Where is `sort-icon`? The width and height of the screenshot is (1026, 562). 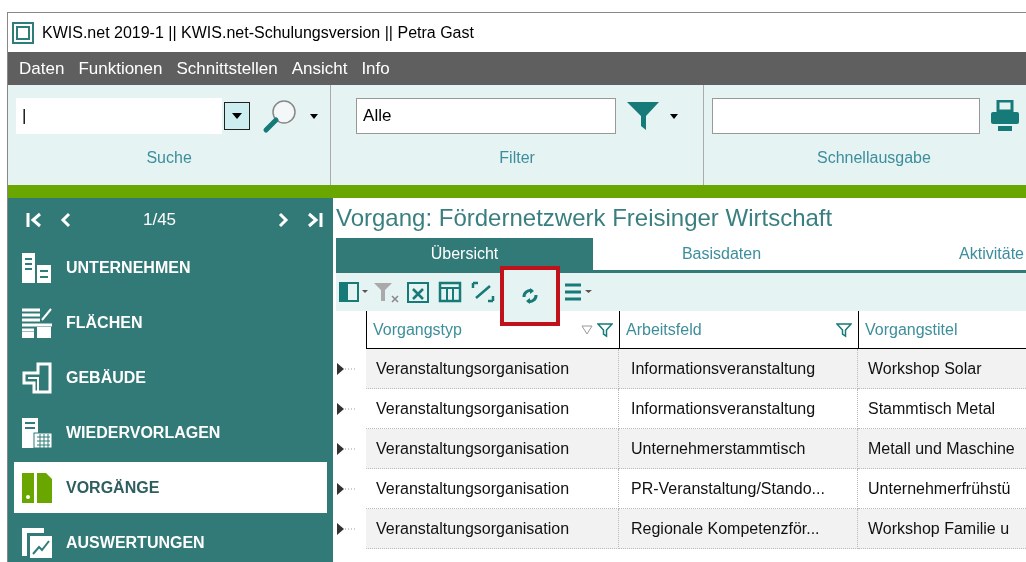 sort-icon is located at coordinates (587, 329).